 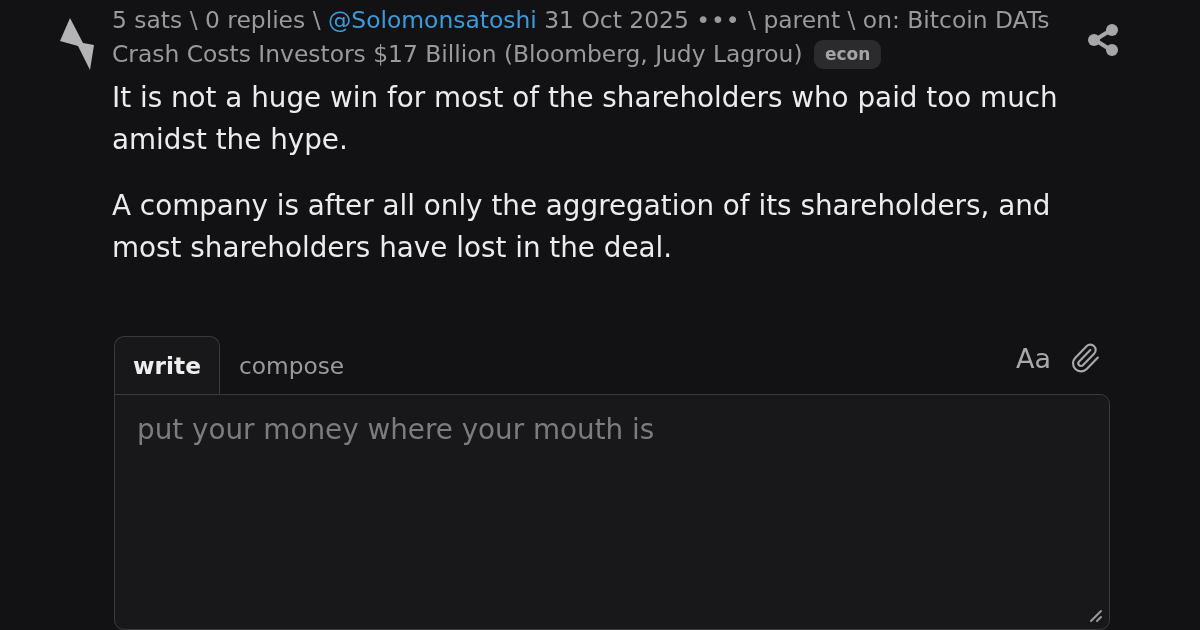 What do you see at coordinates (718, 20) in the screenshot?
I see `more-menu: •••` at bounding box center [718, 20].